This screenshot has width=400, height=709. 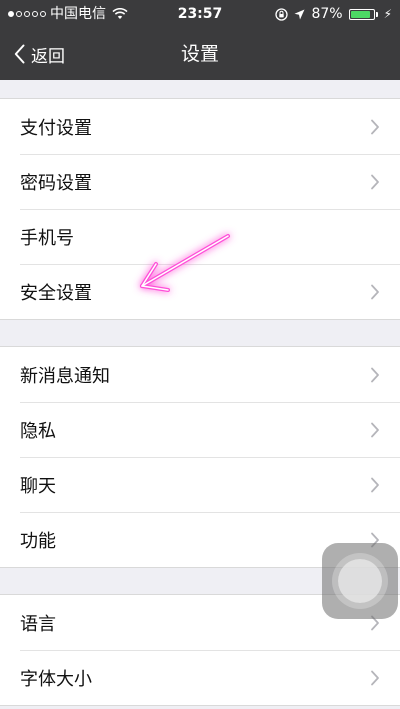 I want to click on status-right: 87% ⚡, so click(x=333, y=14).